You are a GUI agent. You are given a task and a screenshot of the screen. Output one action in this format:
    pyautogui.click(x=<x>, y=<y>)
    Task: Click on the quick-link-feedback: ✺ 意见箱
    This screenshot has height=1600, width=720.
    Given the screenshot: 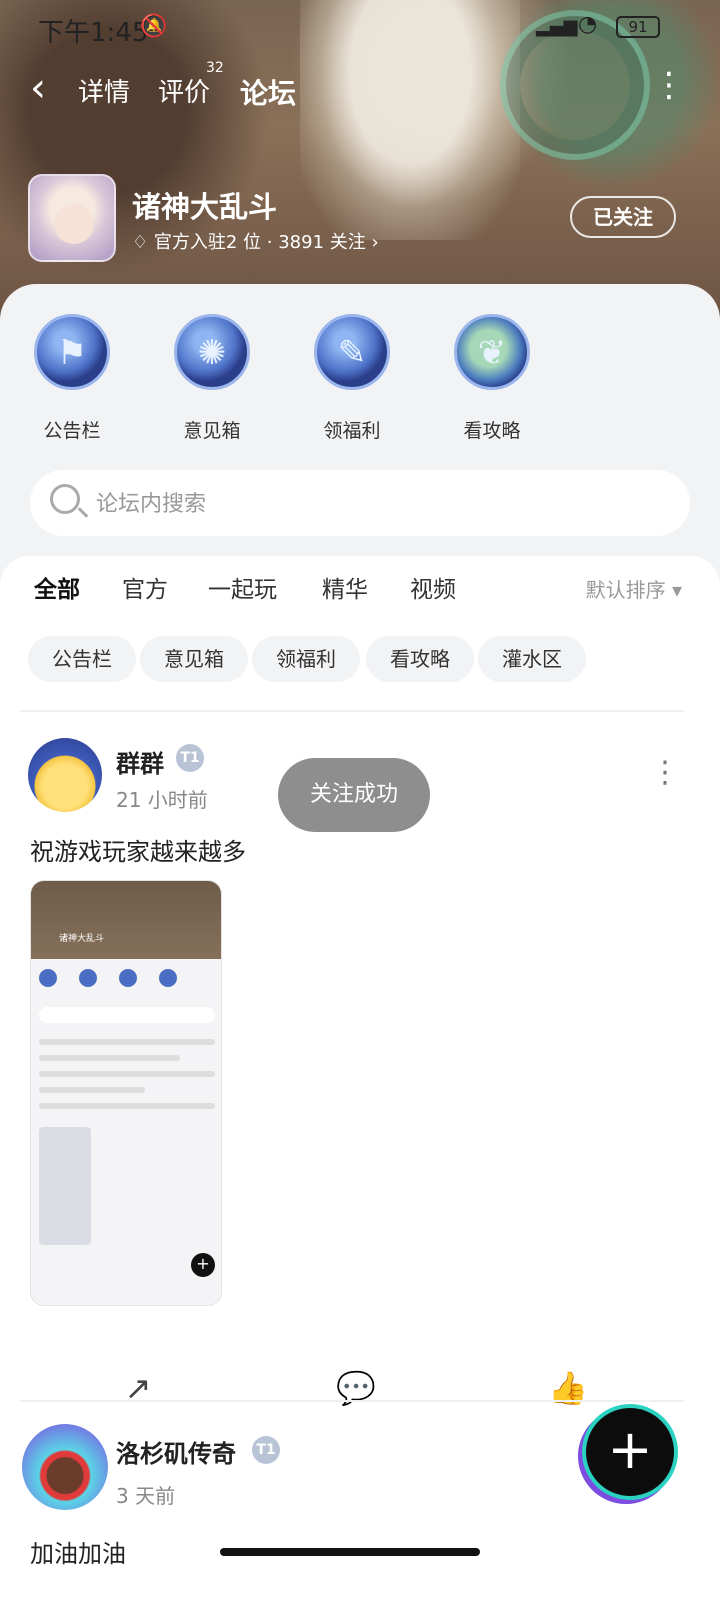 What is the action you would take?
    pyautogui.click(x=212, y=378)
    